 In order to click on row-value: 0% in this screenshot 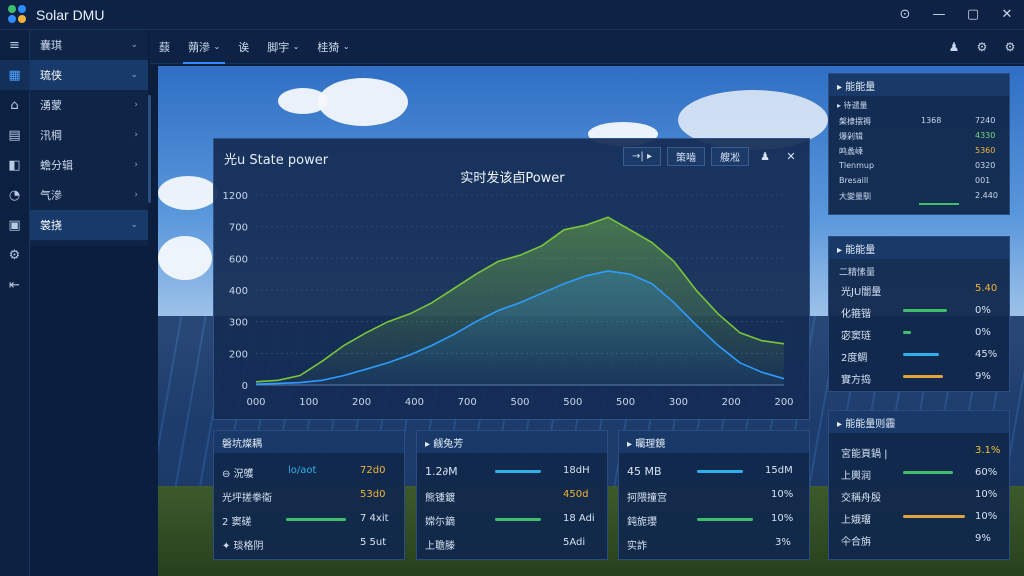, I will do `click(983, 332)`.